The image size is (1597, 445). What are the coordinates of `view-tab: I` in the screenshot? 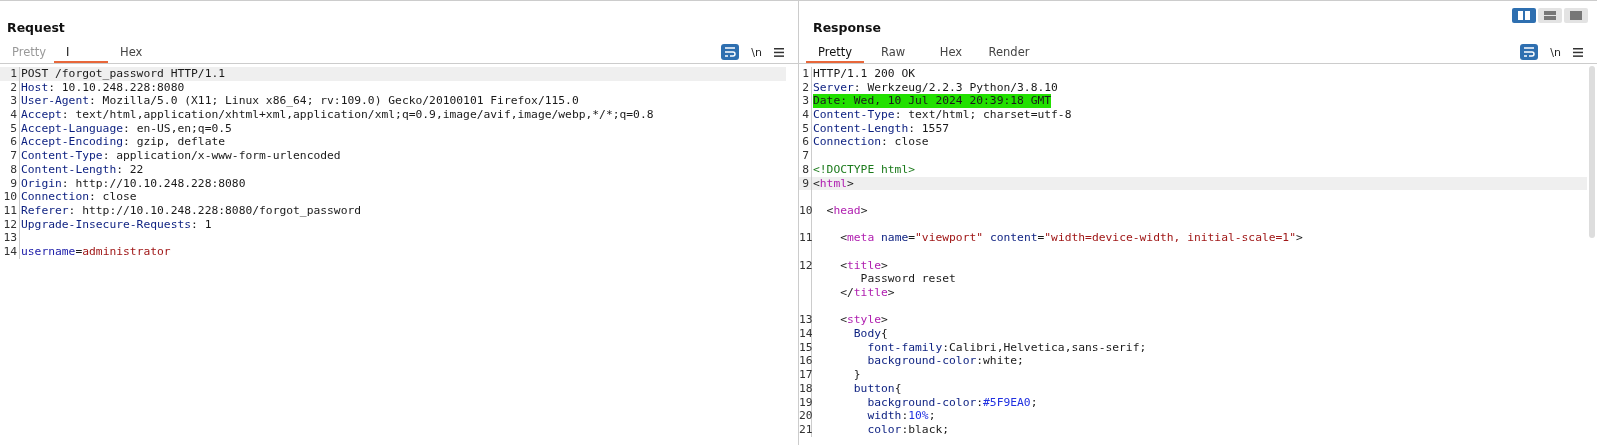 It's located at (81, 52).